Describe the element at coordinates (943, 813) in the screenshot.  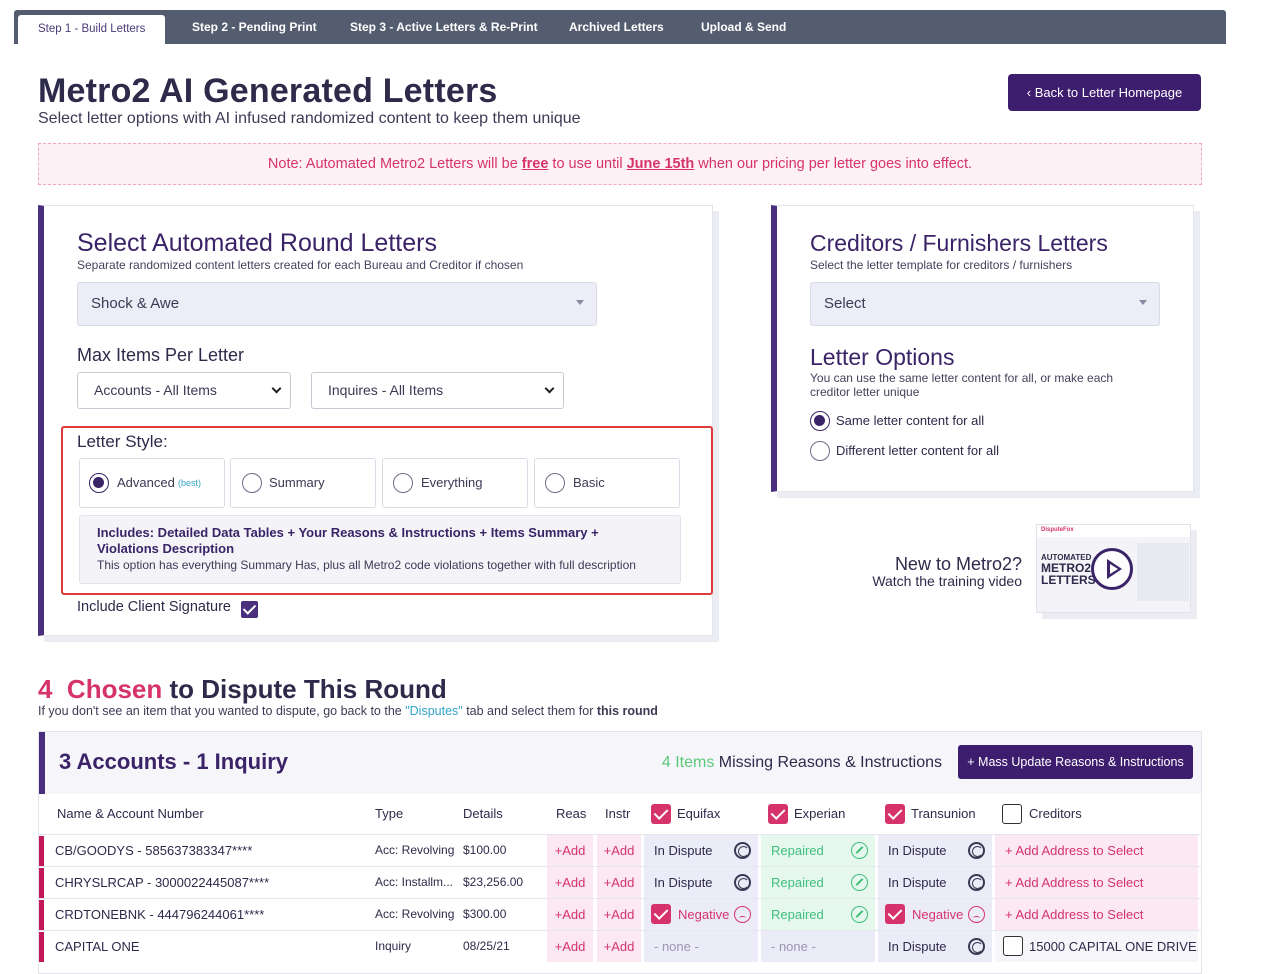
I see `header-transunion: Transunion` at that location.